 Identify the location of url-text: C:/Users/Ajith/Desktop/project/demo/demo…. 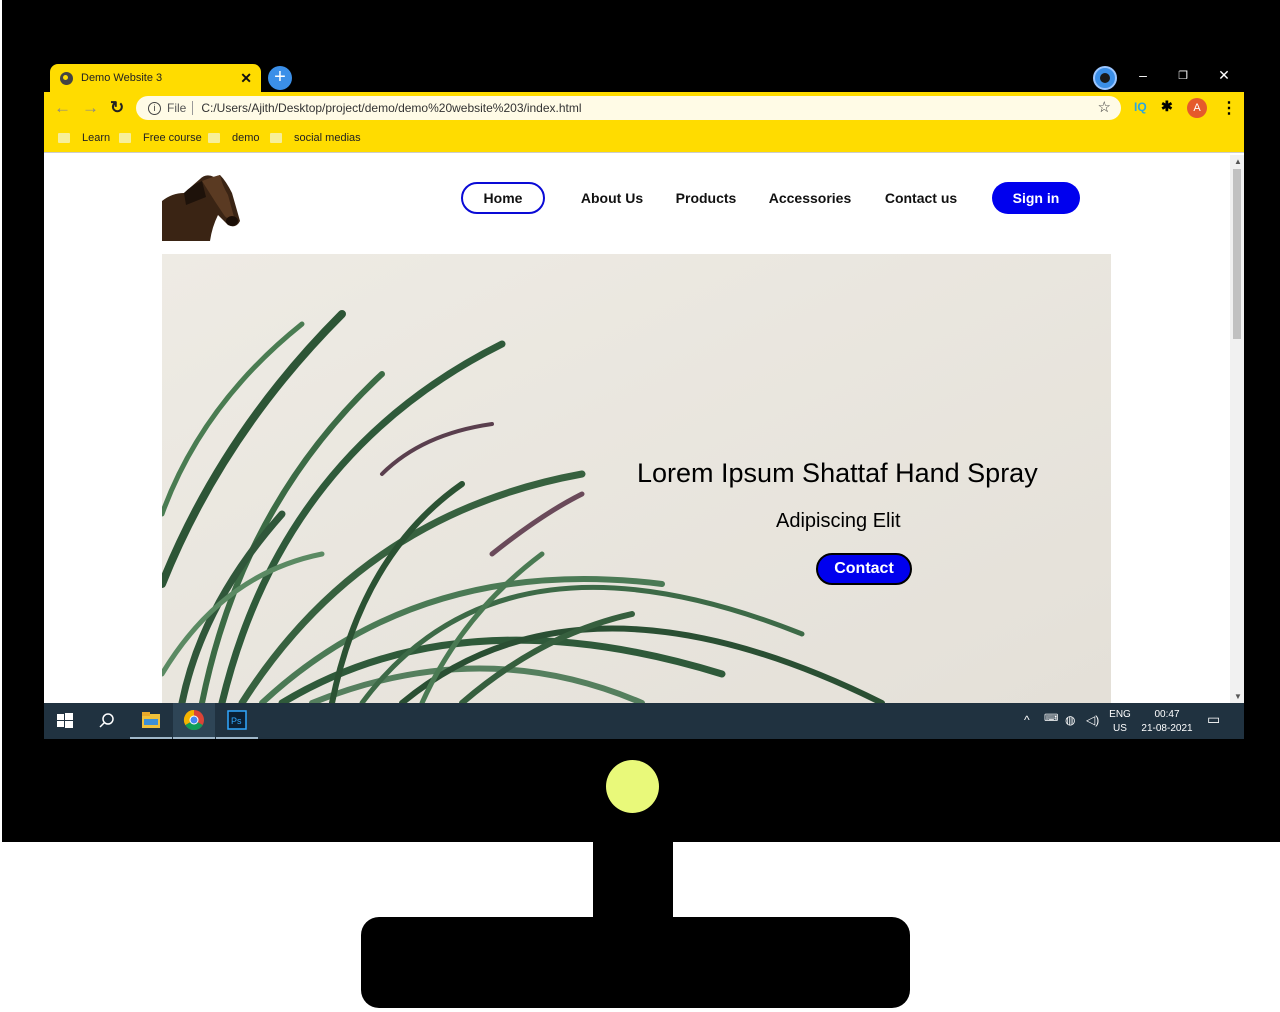
(391, 108).